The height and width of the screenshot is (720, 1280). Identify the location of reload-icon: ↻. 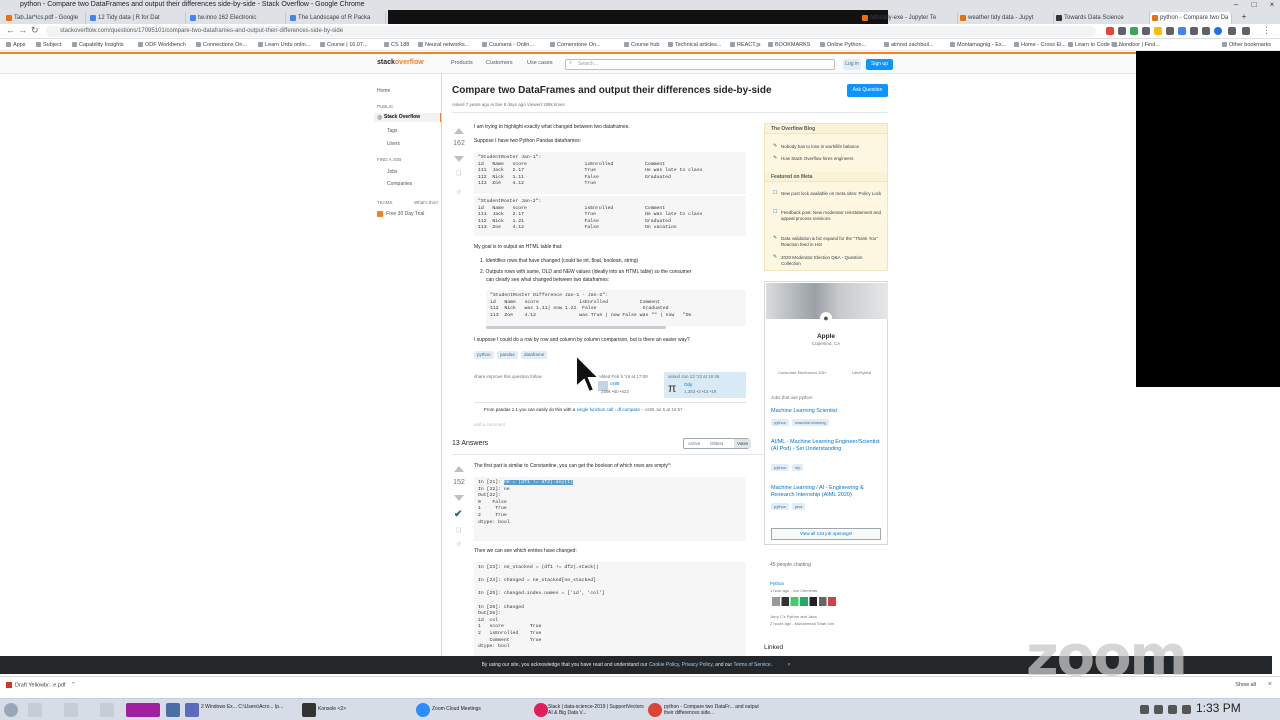
(35, 30).